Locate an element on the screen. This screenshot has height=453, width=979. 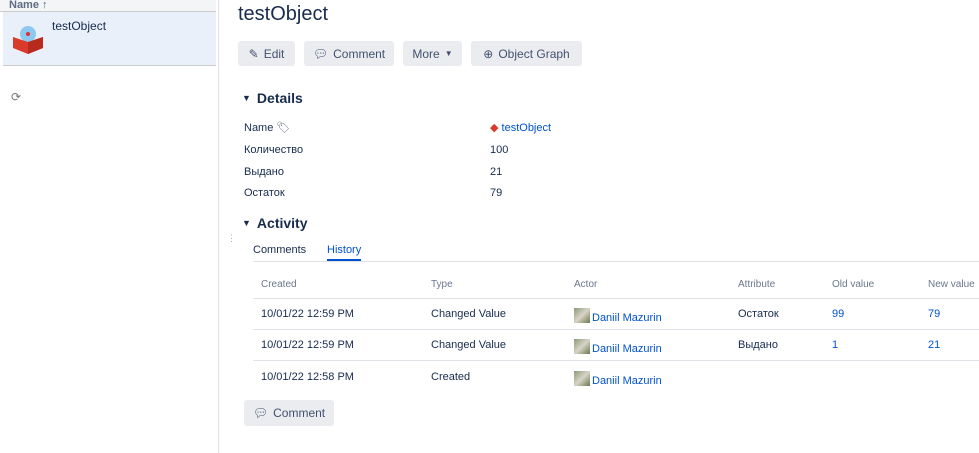
page-title: testObject is located at coordinates (283, 14).